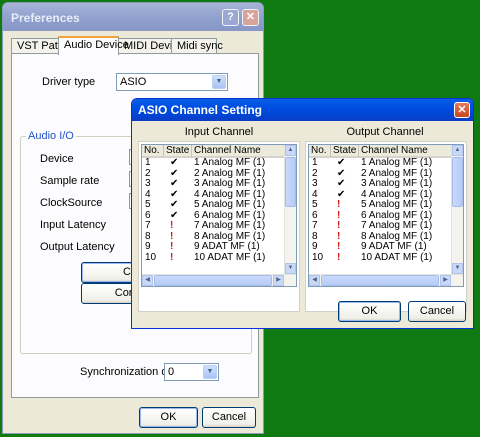 Image resolution: width=480 pixels, height=437 pixels. What do you see at coordinates (197, 46) in the screenshot?
I see `tab-midi-sync: Midi sync` at bounding box center [197, 46].